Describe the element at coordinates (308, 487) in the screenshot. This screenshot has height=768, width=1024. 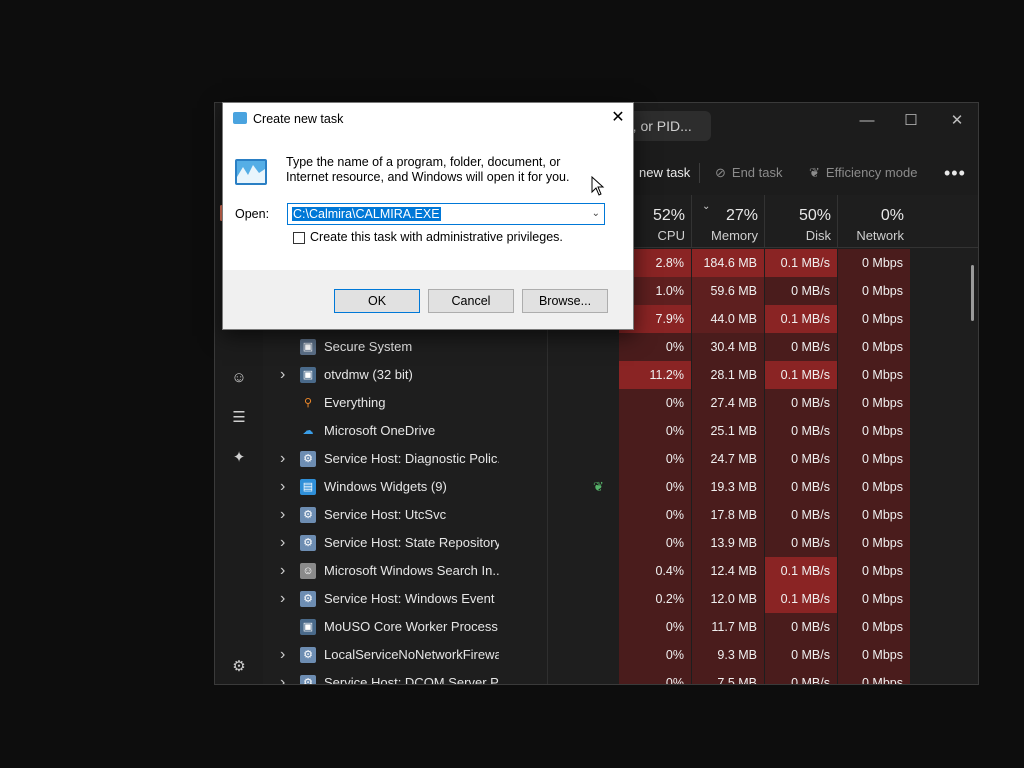
I see `widgets-icon: ▤` at that location.